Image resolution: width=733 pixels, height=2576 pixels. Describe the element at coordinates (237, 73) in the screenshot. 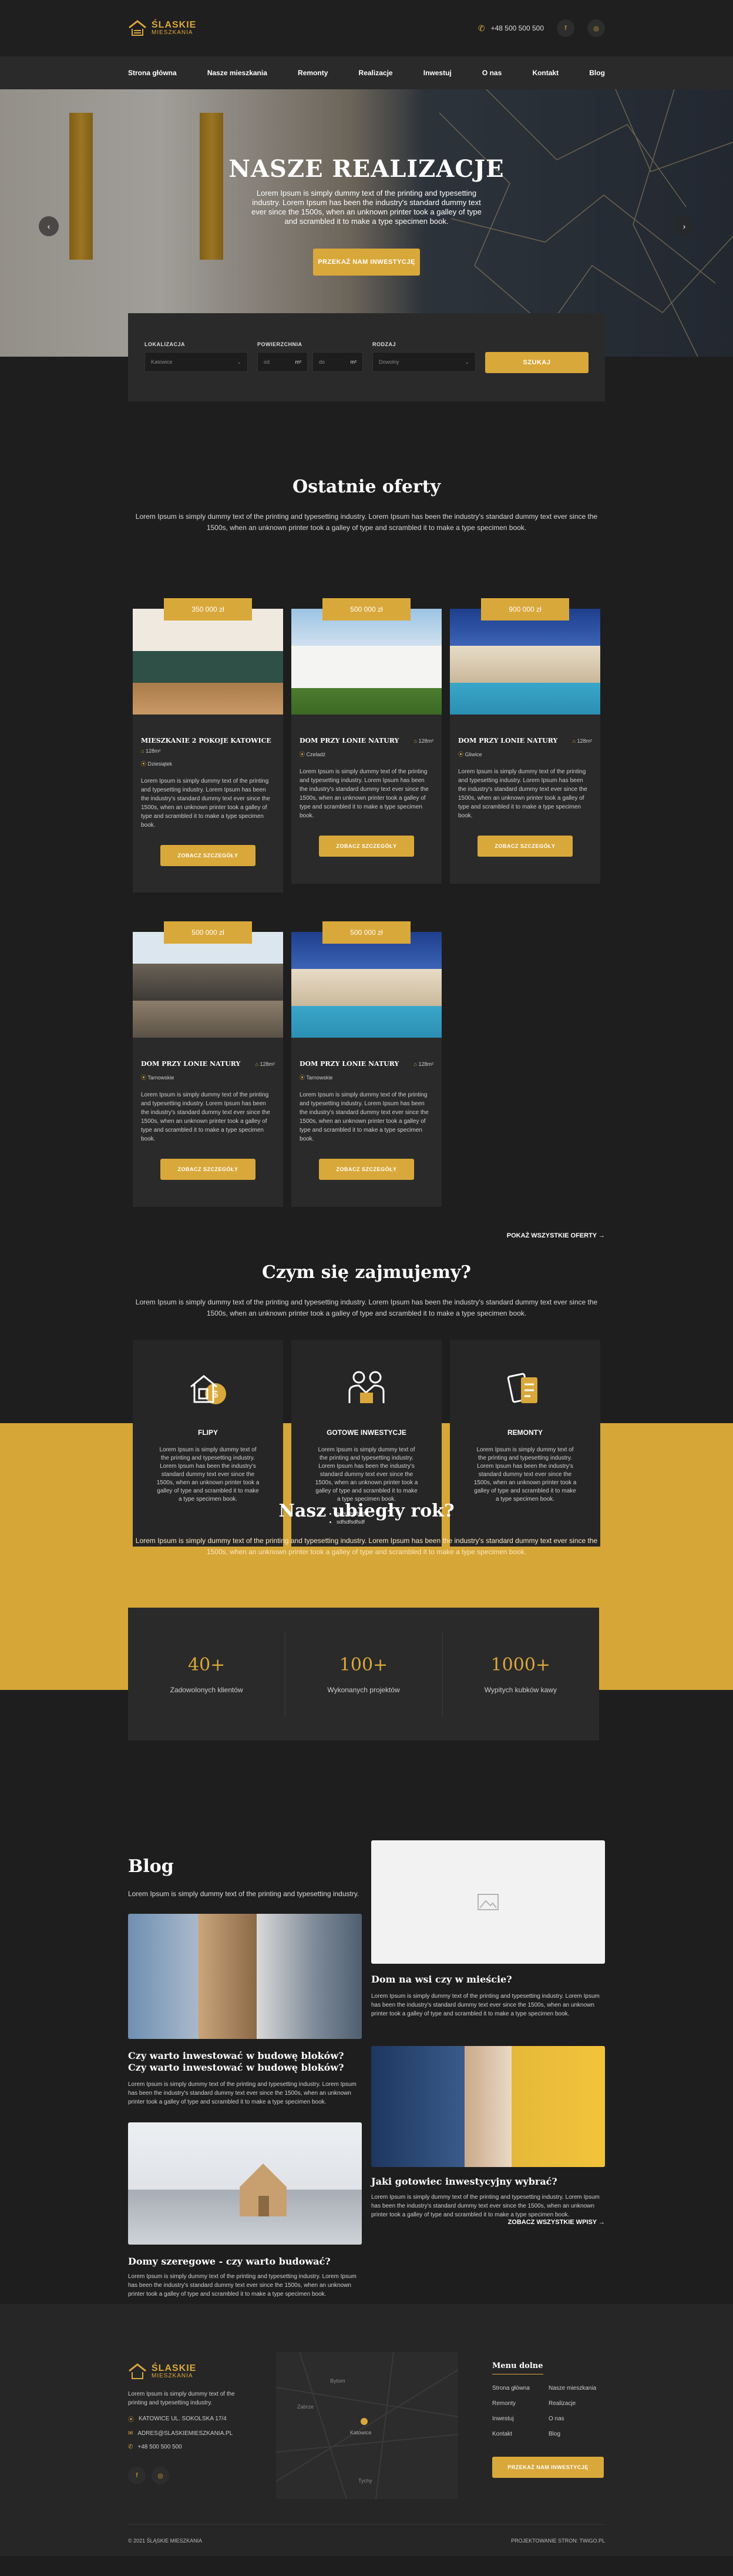

I see `nav-item-apartments: Nasze mieszkania` at that location.